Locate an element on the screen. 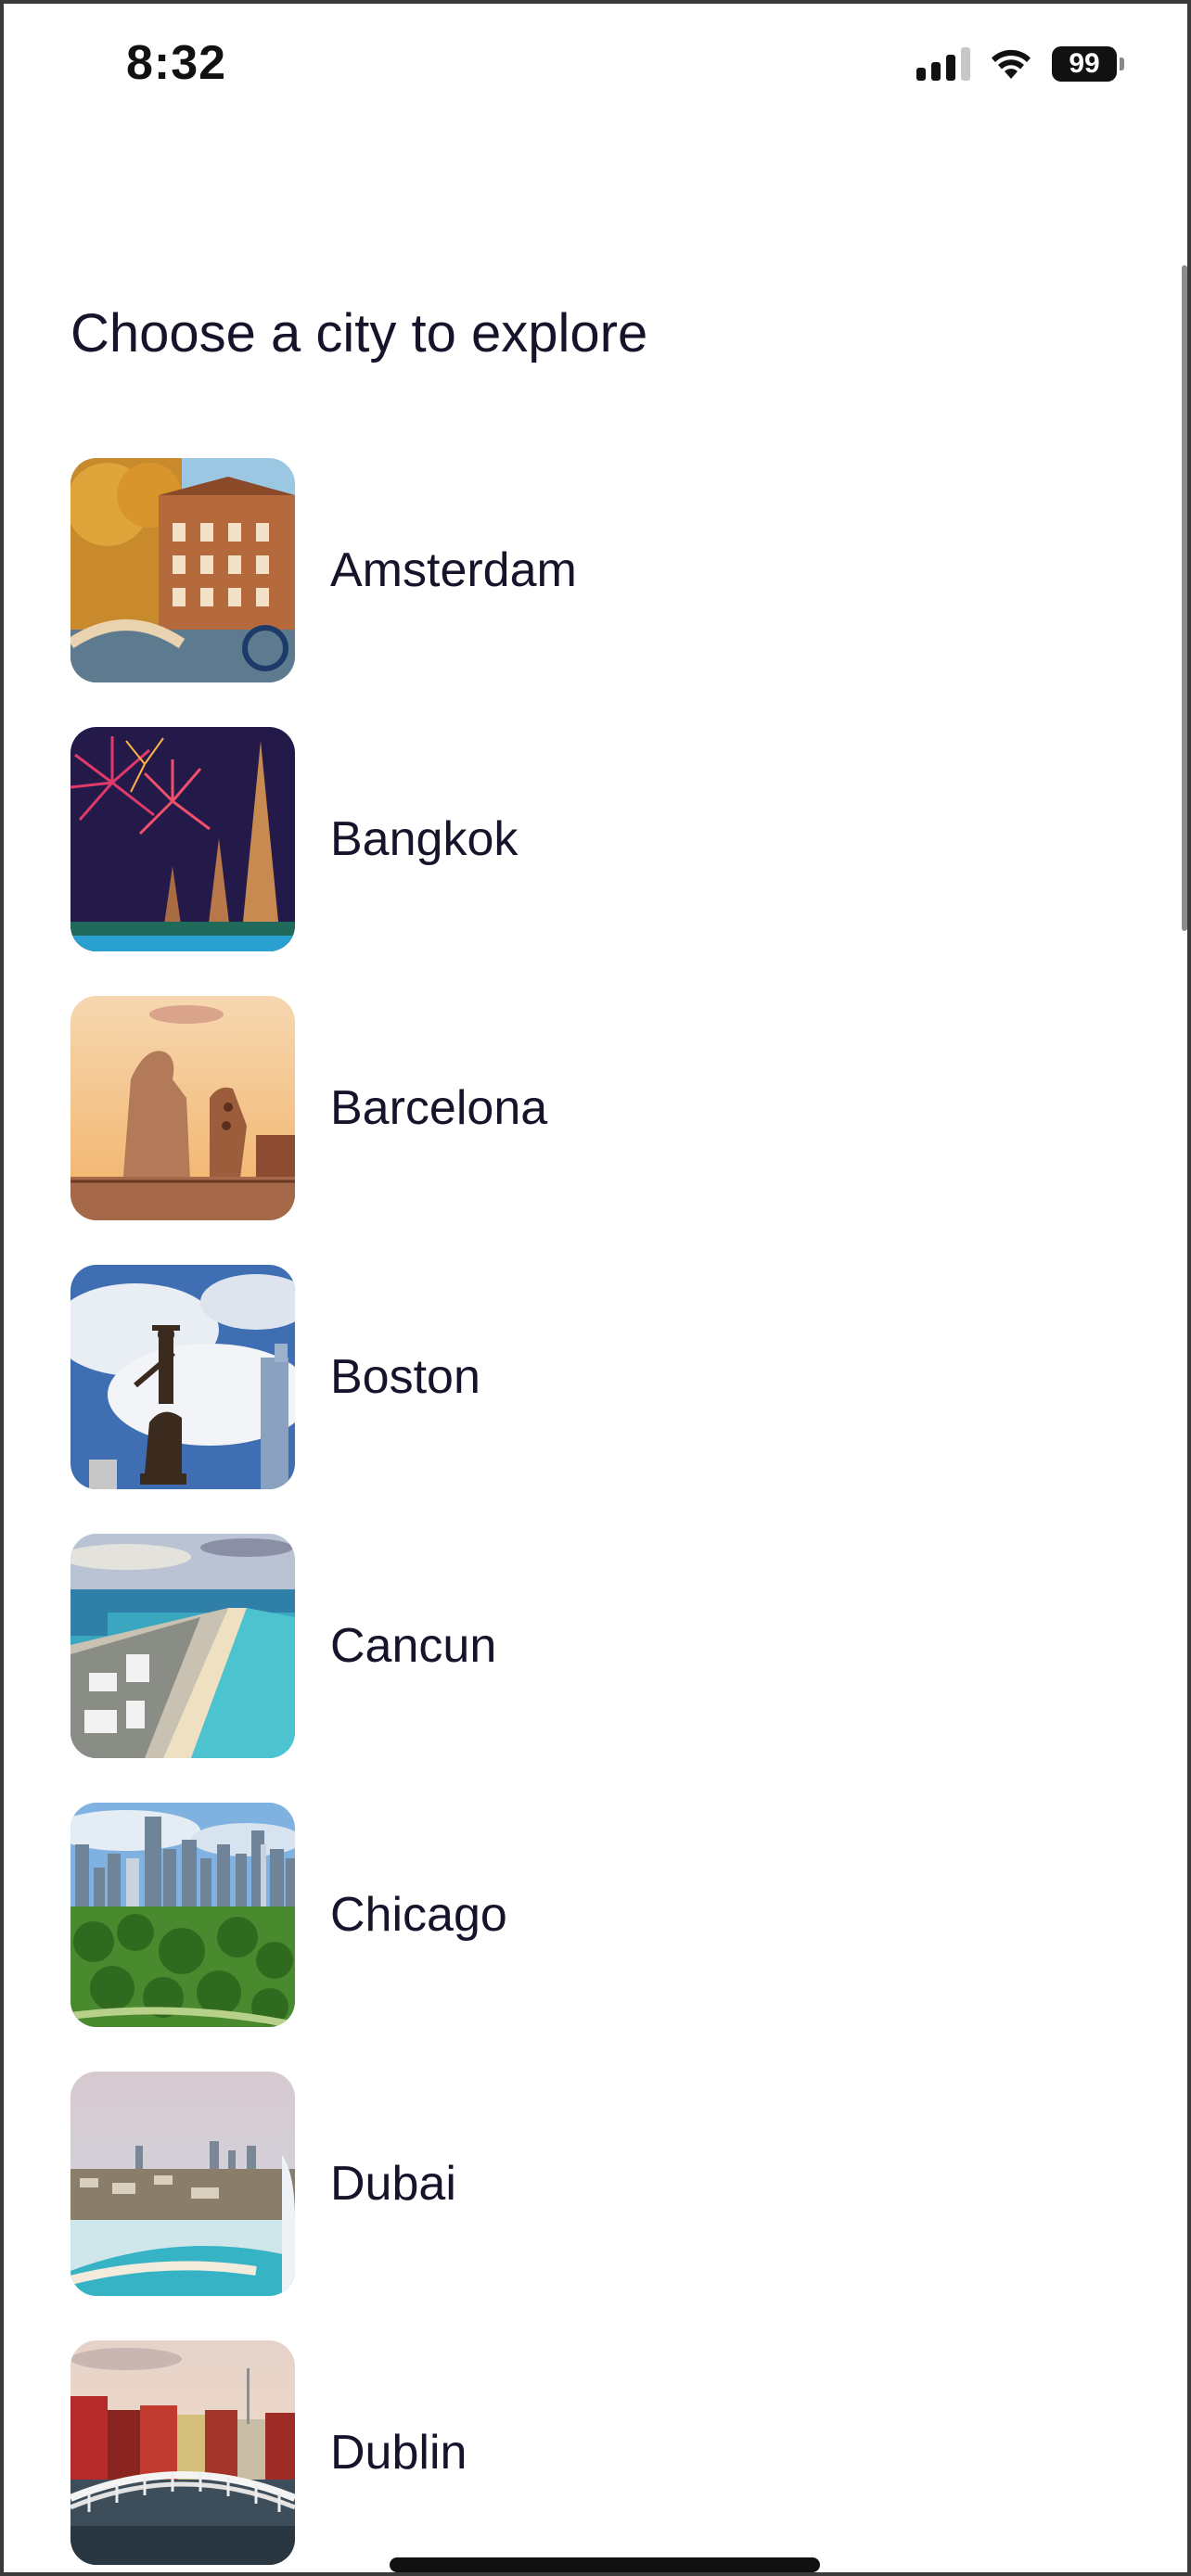  barcelona-photo is located at coordinates (183, 1108).